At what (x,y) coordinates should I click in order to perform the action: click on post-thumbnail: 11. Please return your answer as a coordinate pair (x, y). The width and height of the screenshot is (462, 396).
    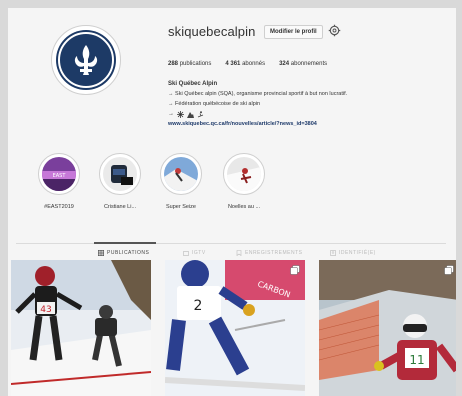
    Looking at the image, I should click on (387, 328).